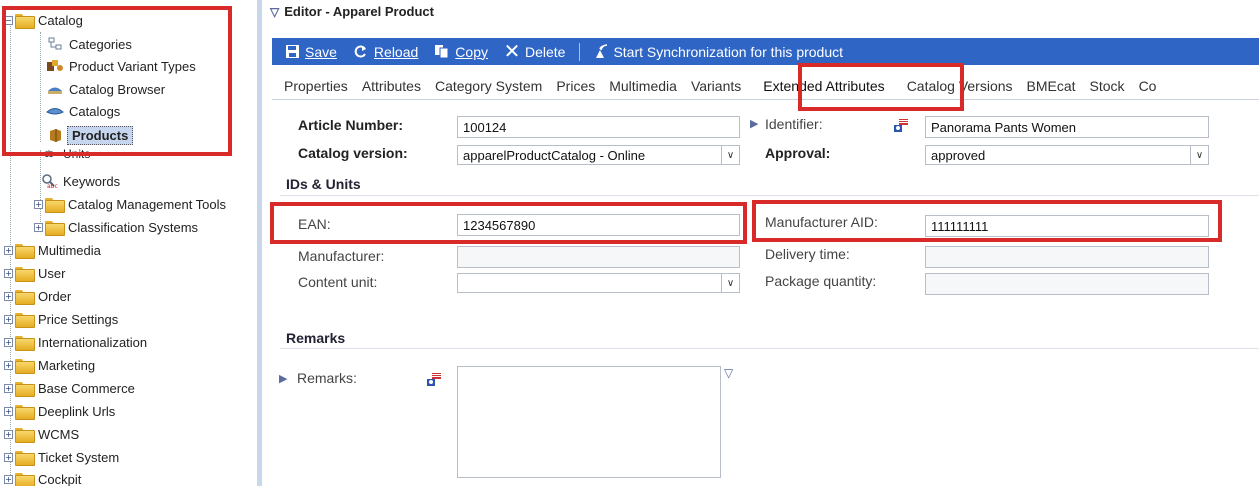 This screenshot has width=1259, height=486. What do you see at coordinates (75, 342) in the screenshot?
I see `tree-node-internationalization: + Internationalization` at bounding box center [75, 342].